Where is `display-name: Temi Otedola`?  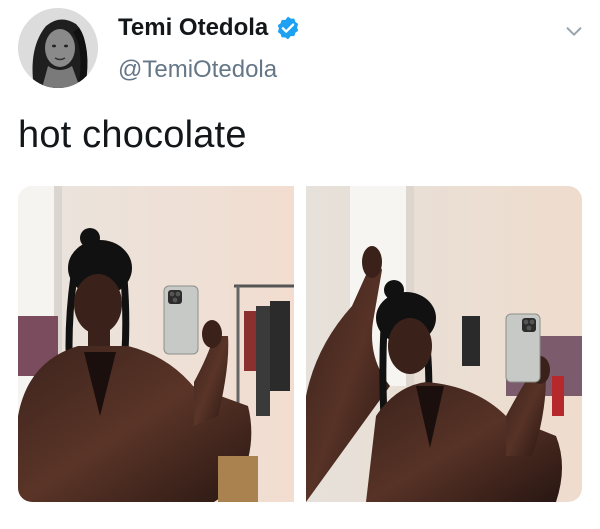 display-name: Temi Otedola is located at coordinates (193, 28).